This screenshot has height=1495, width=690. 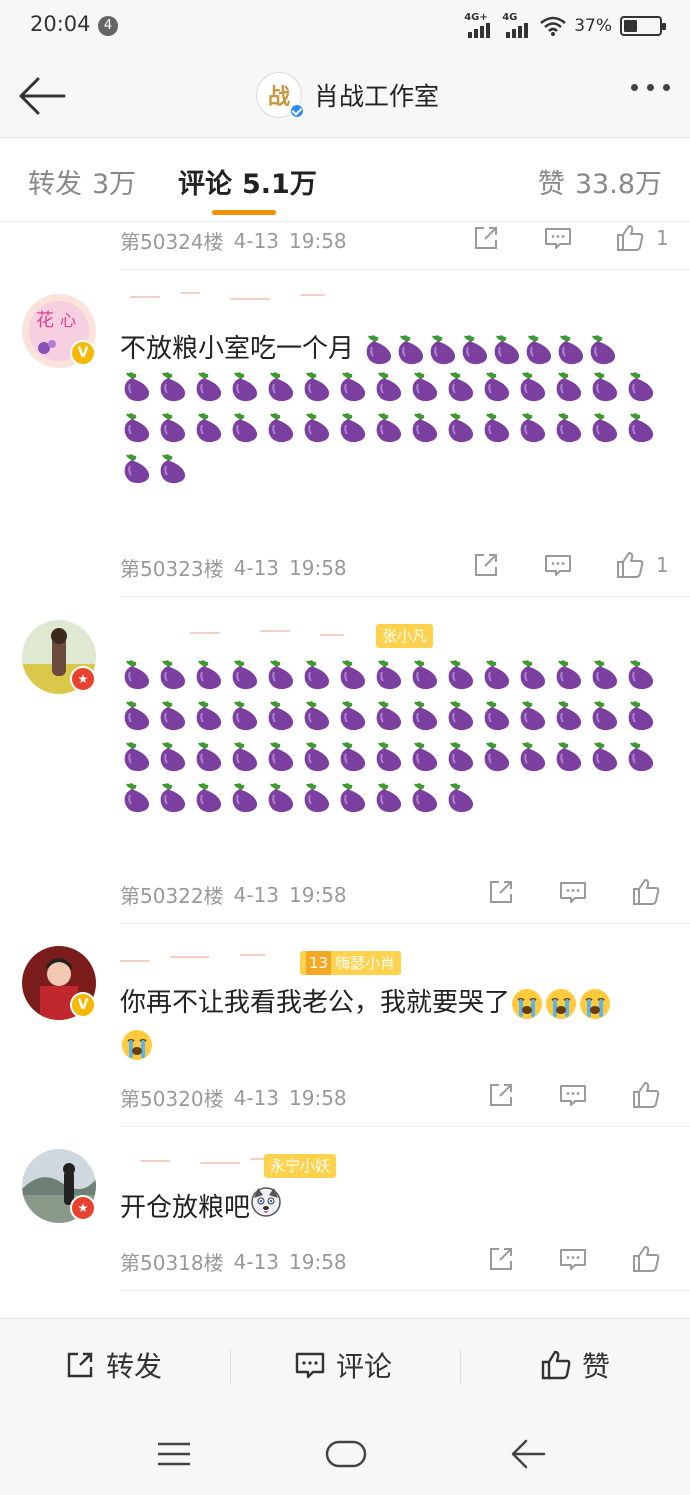 What do you see at coordinates (575, 1365) in the screenshot?
I see `like-button: 赞` at bounding box center [575, 1365].